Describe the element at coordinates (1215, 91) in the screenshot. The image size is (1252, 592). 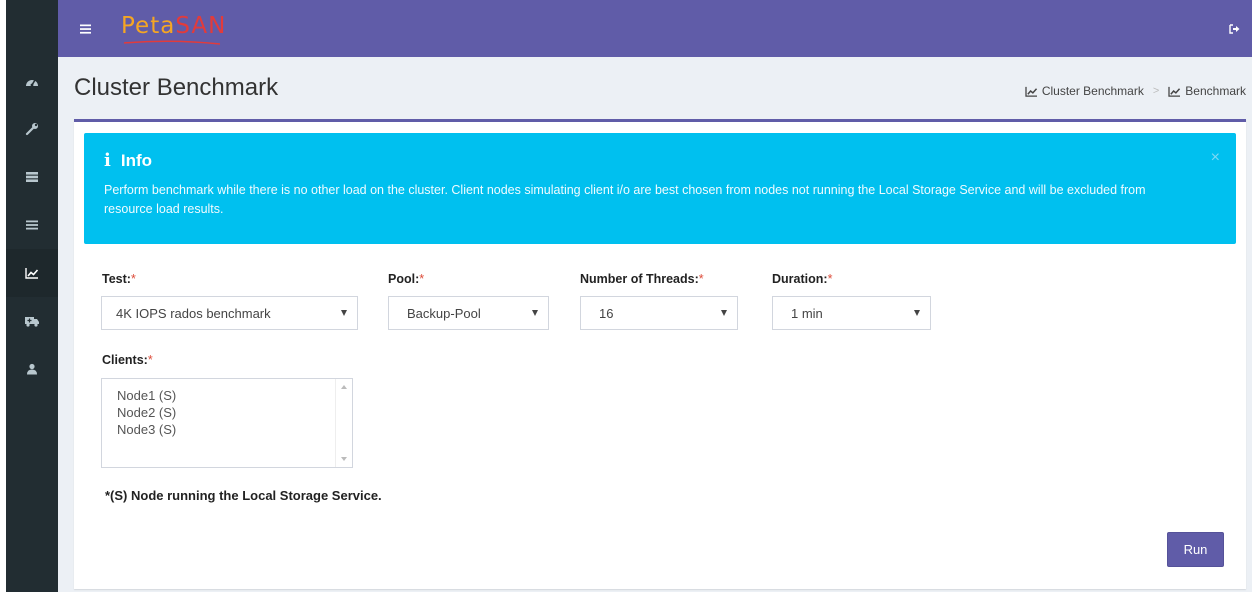
I see `breadcrumb-label: Benchmark` at that location.